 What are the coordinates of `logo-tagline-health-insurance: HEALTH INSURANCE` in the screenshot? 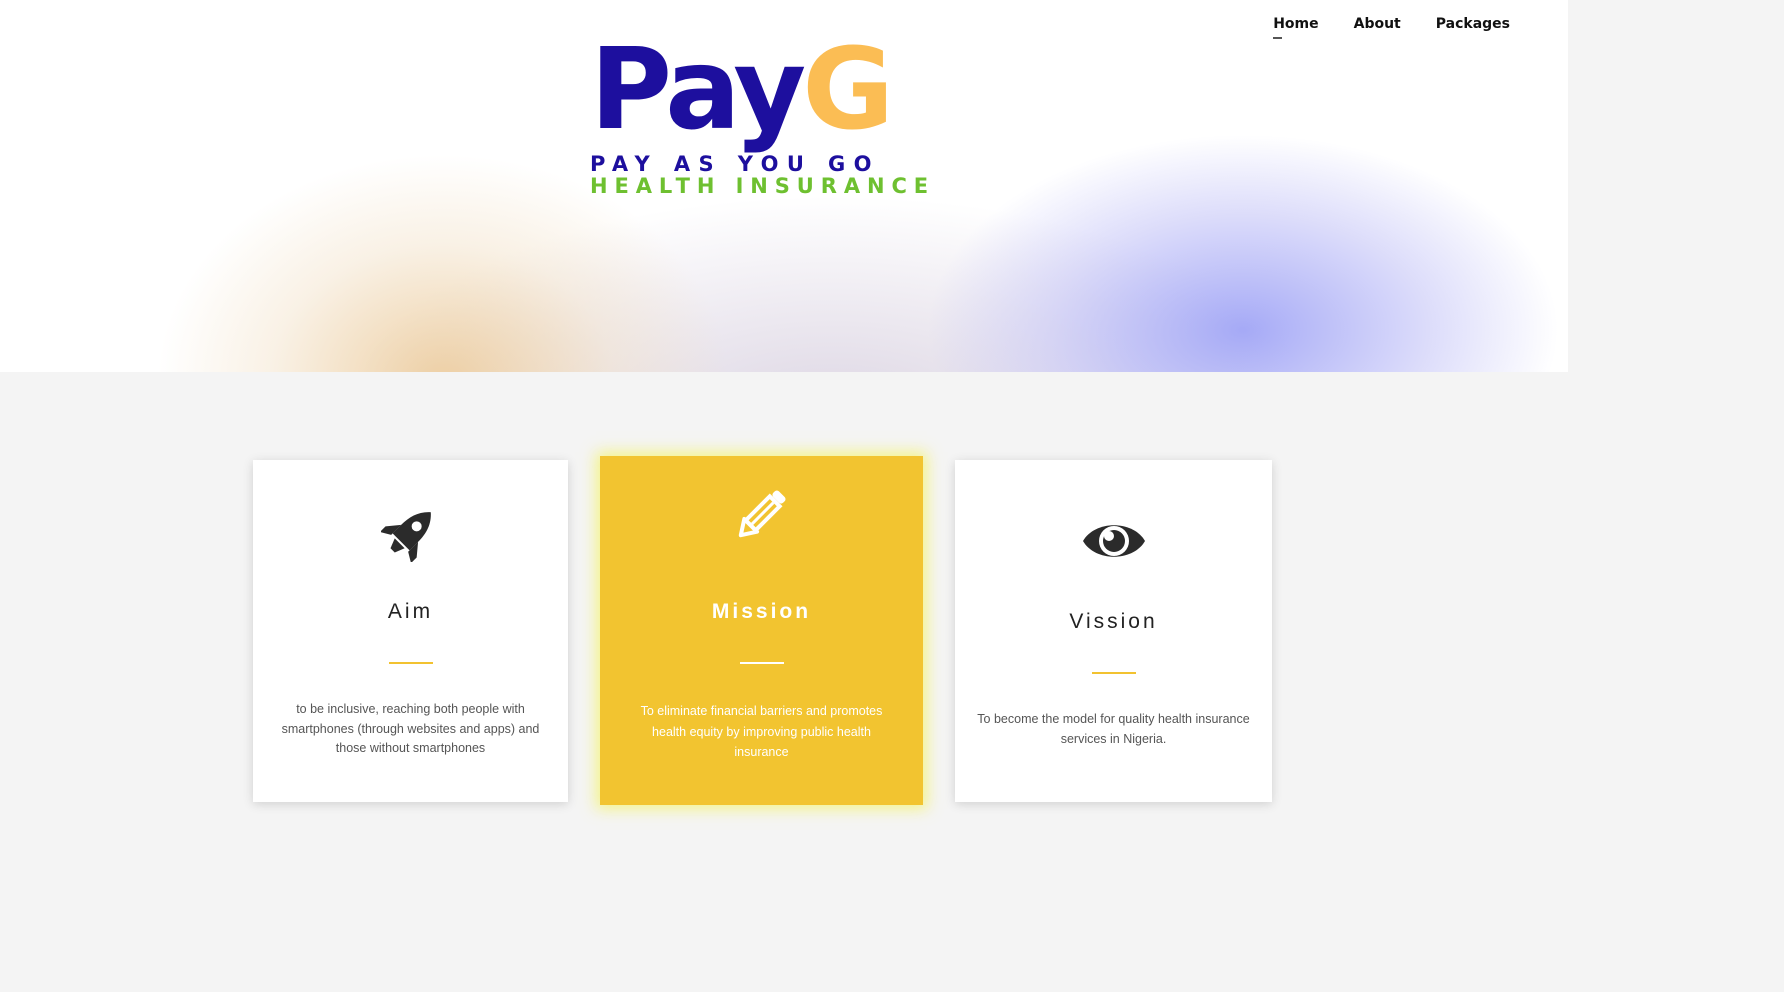 It's located at (763, 186).